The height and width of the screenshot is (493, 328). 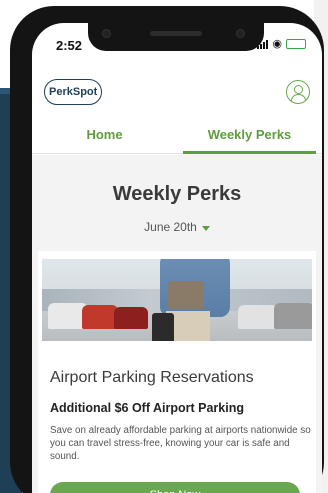 What do you see at coordinates (249, 135) in the screenshot?
I see `tab-weekly-perks: Weekly Perks` at bounding box center [249, 135].